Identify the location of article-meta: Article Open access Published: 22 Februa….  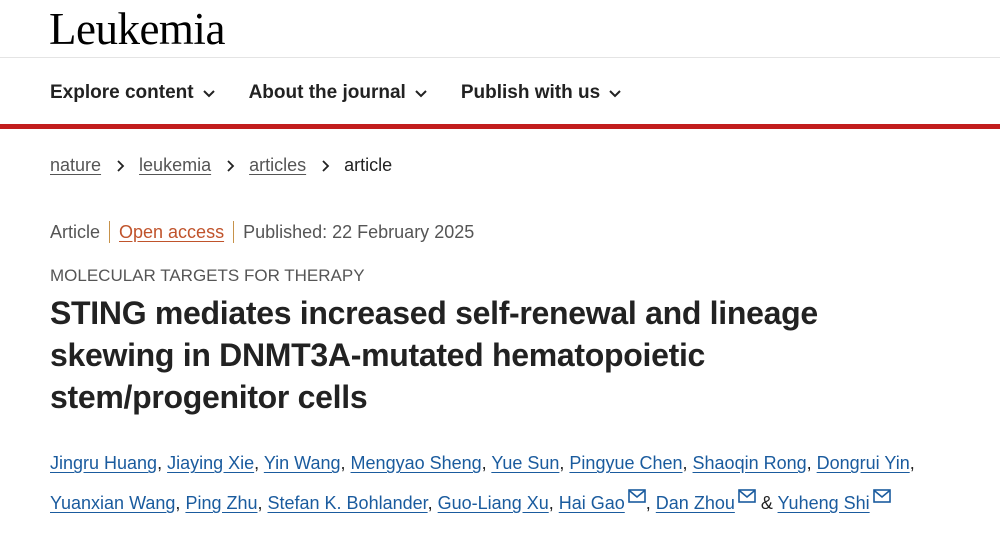
(262, 232).